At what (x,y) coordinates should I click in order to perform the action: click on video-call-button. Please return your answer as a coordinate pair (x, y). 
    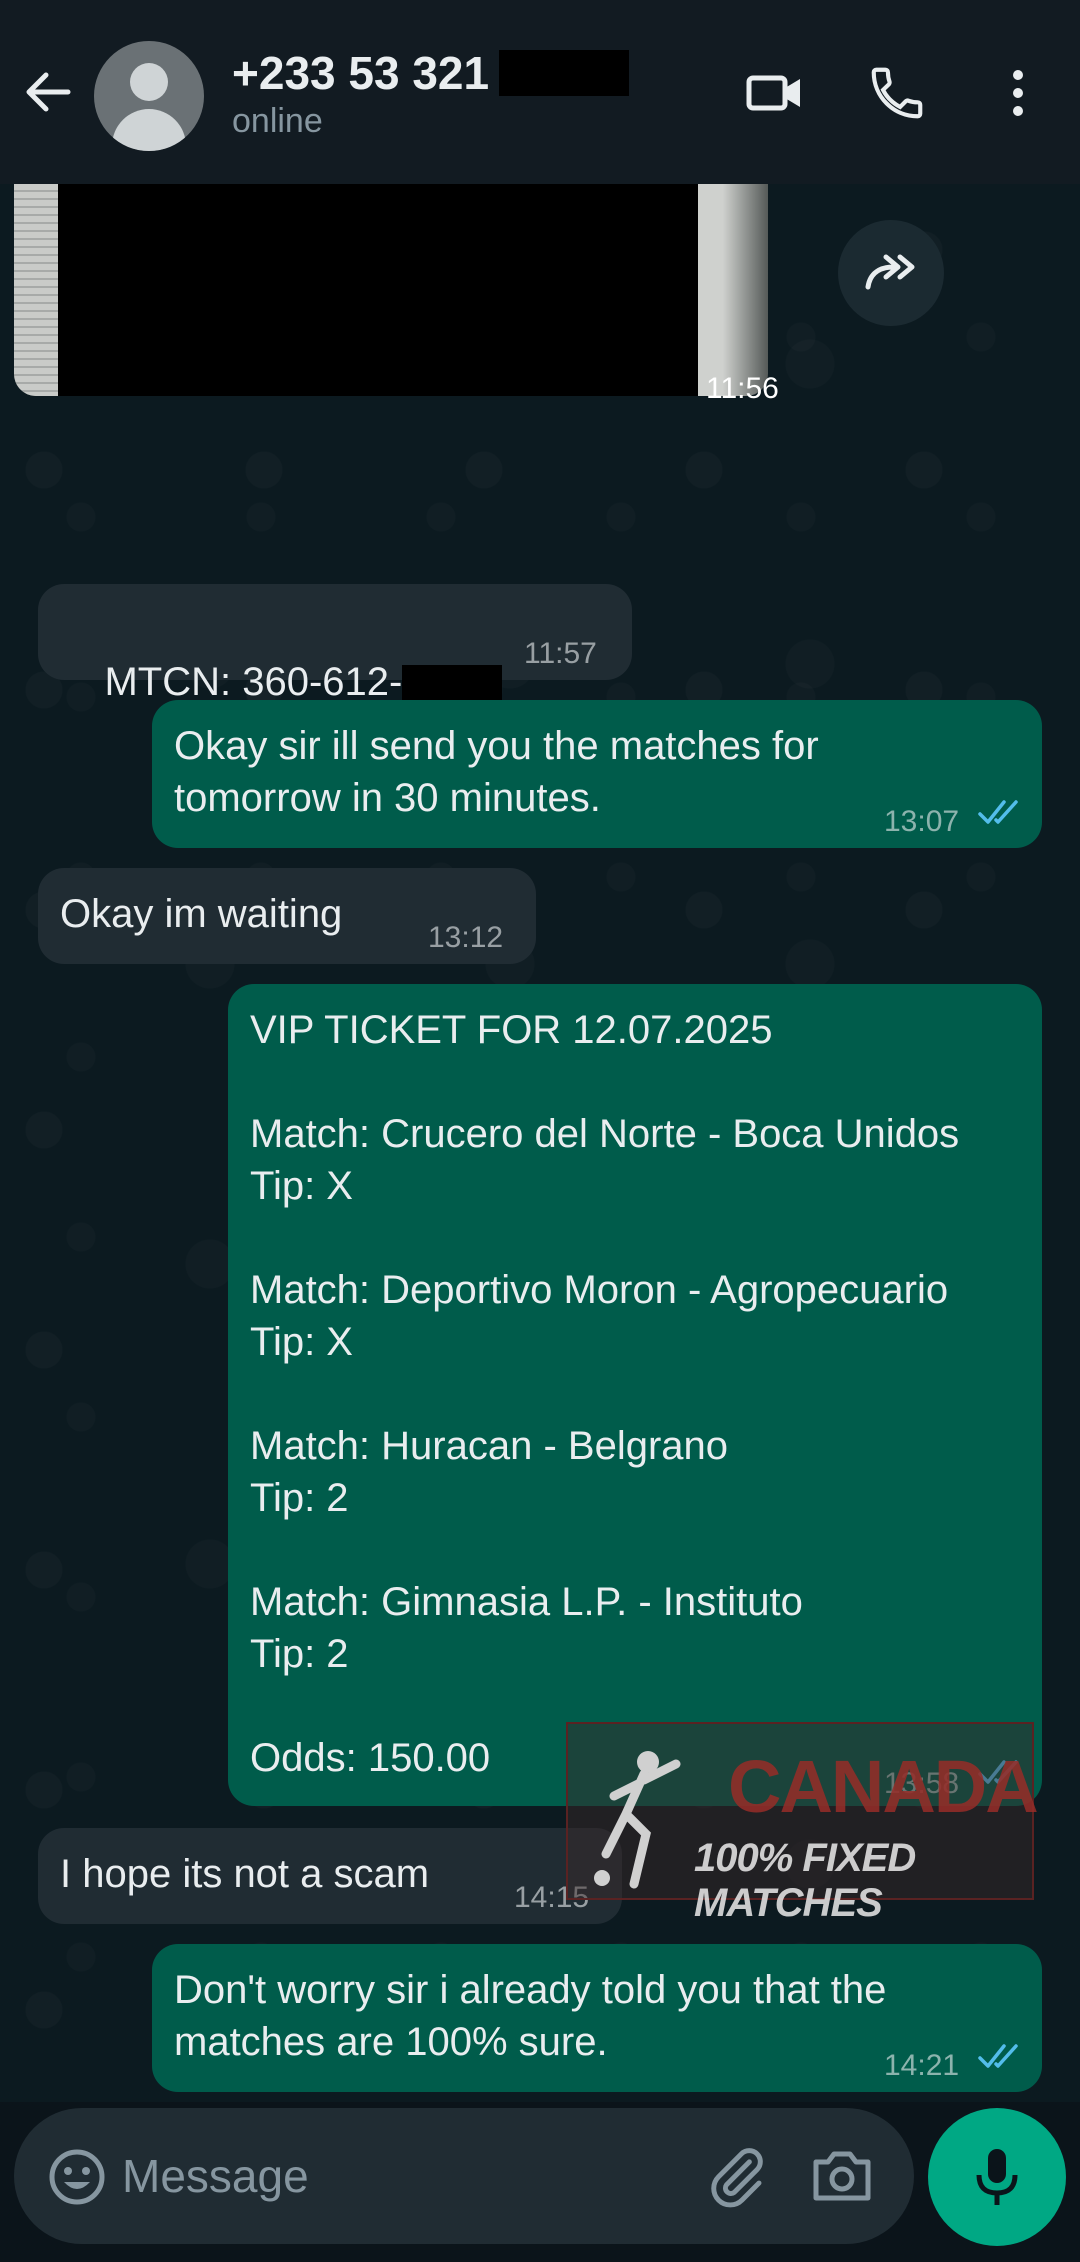
    Looking at the image, I should click on (775, 93).